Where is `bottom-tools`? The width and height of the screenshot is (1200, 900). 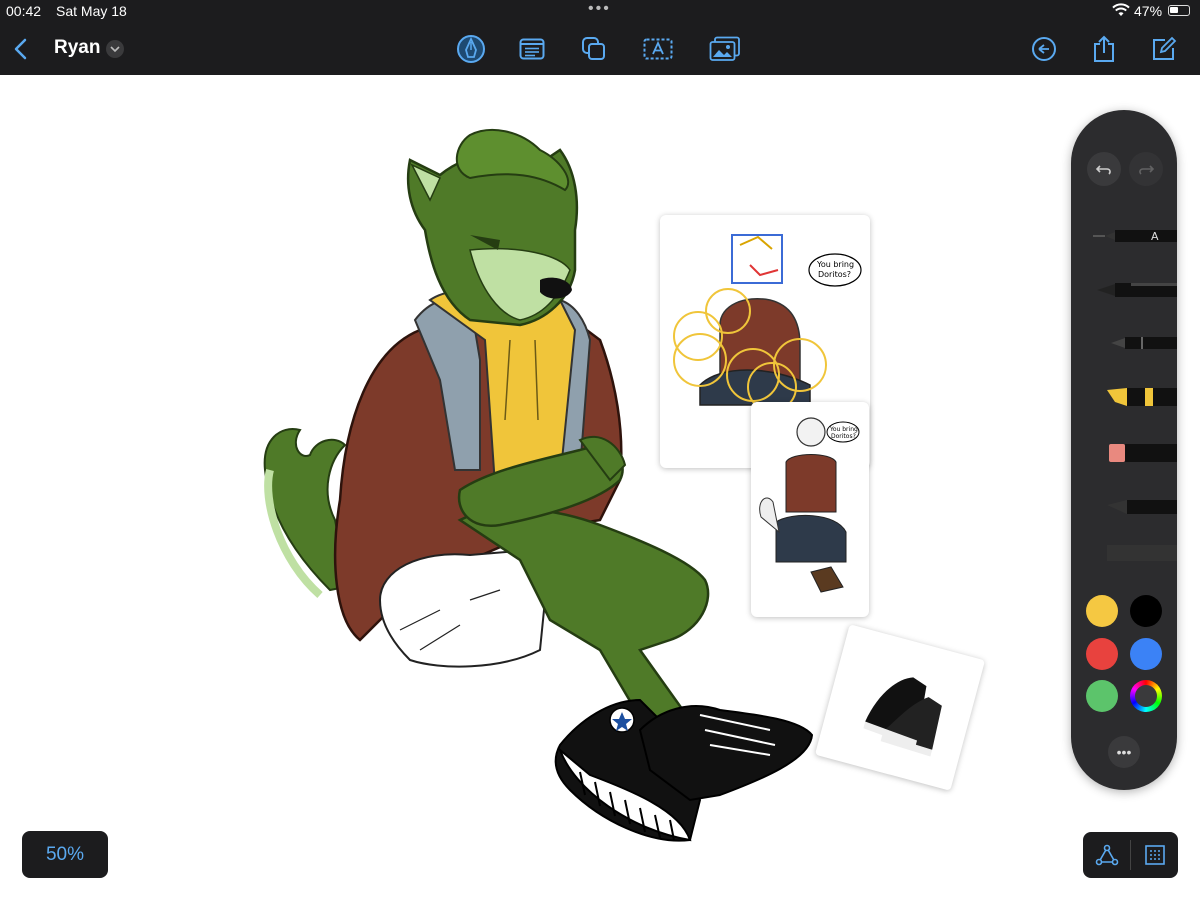 bottom-tools is located at coordinates (1130, 855).